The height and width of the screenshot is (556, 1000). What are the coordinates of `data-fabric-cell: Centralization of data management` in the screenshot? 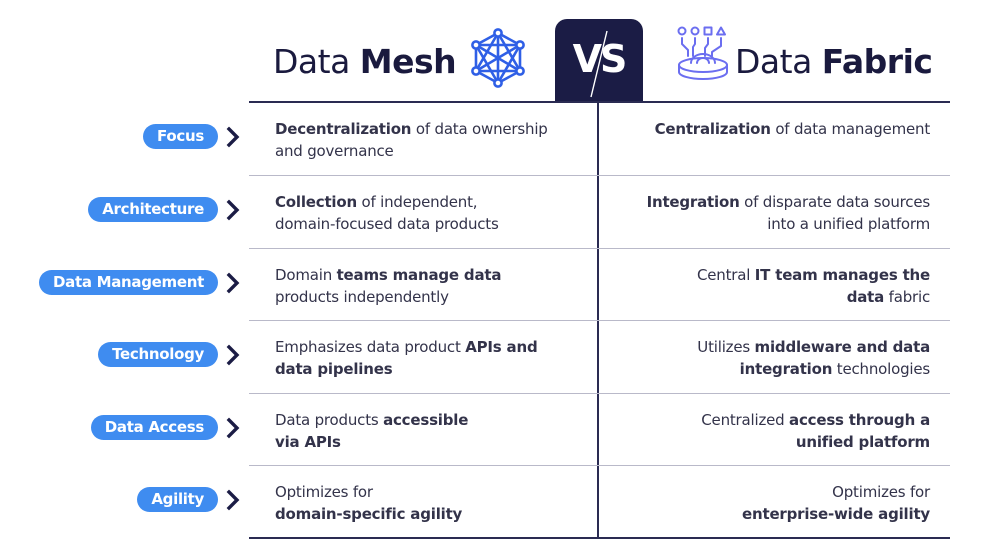 It's located at (770, 129).